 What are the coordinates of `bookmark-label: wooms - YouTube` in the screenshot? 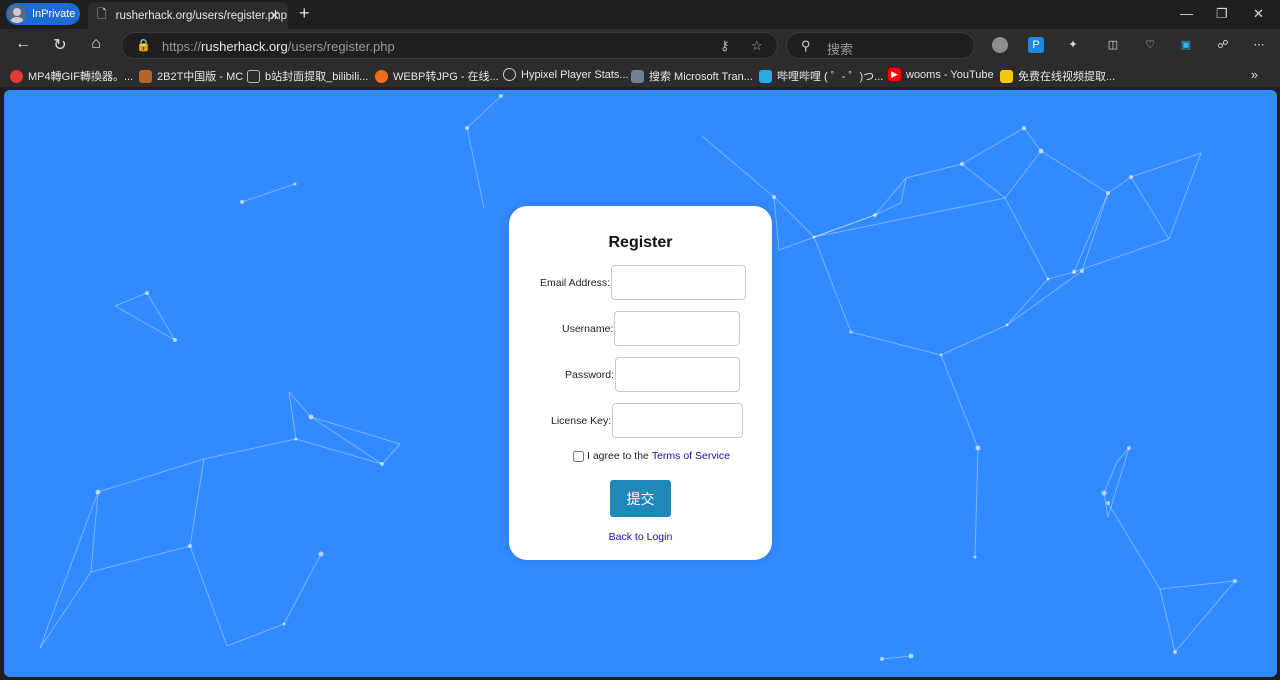 It's located at (950, 74).